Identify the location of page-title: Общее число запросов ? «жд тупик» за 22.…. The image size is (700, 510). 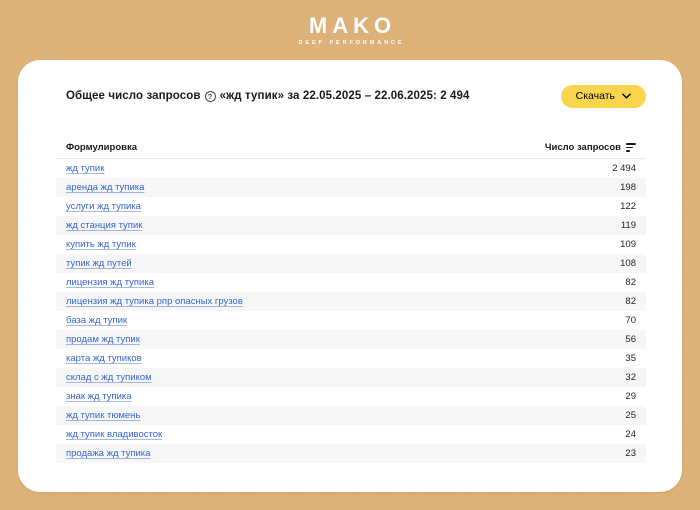
(268, 96).